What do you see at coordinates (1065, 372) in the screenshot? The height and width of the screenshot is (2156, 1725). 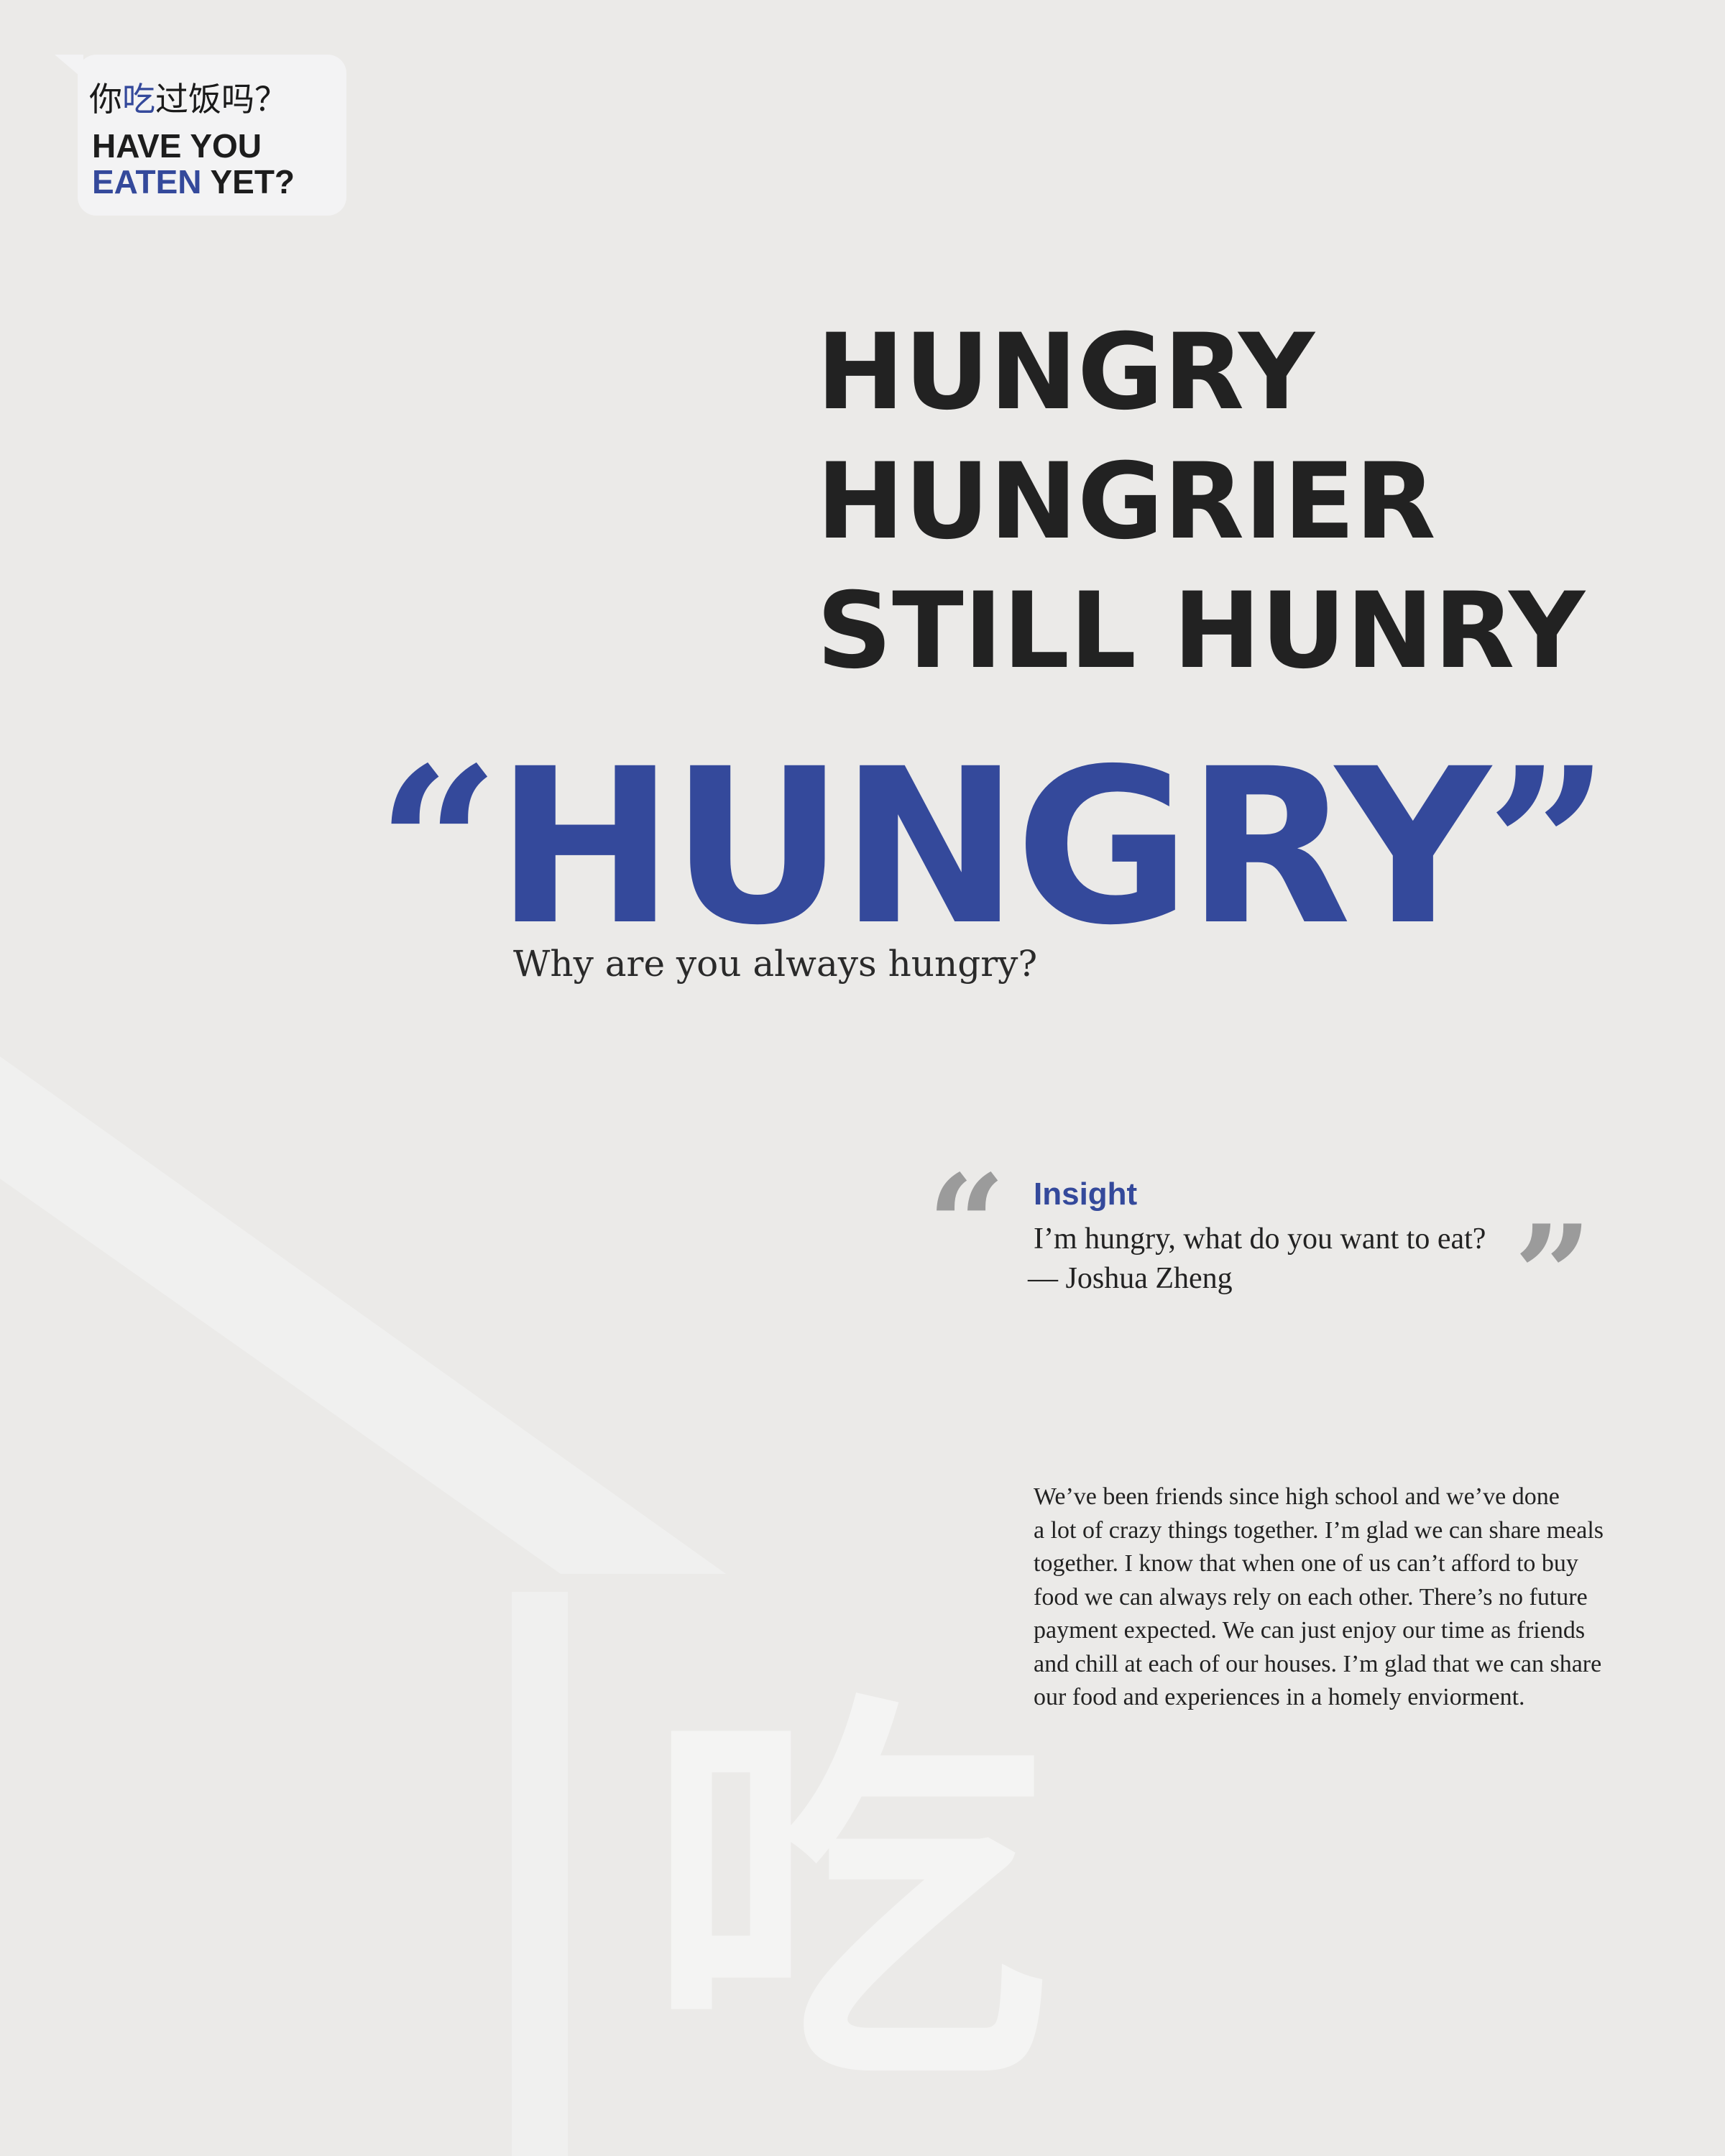 I see `headline-line-1: HUNGRY` at bounding box center [1065, 372].